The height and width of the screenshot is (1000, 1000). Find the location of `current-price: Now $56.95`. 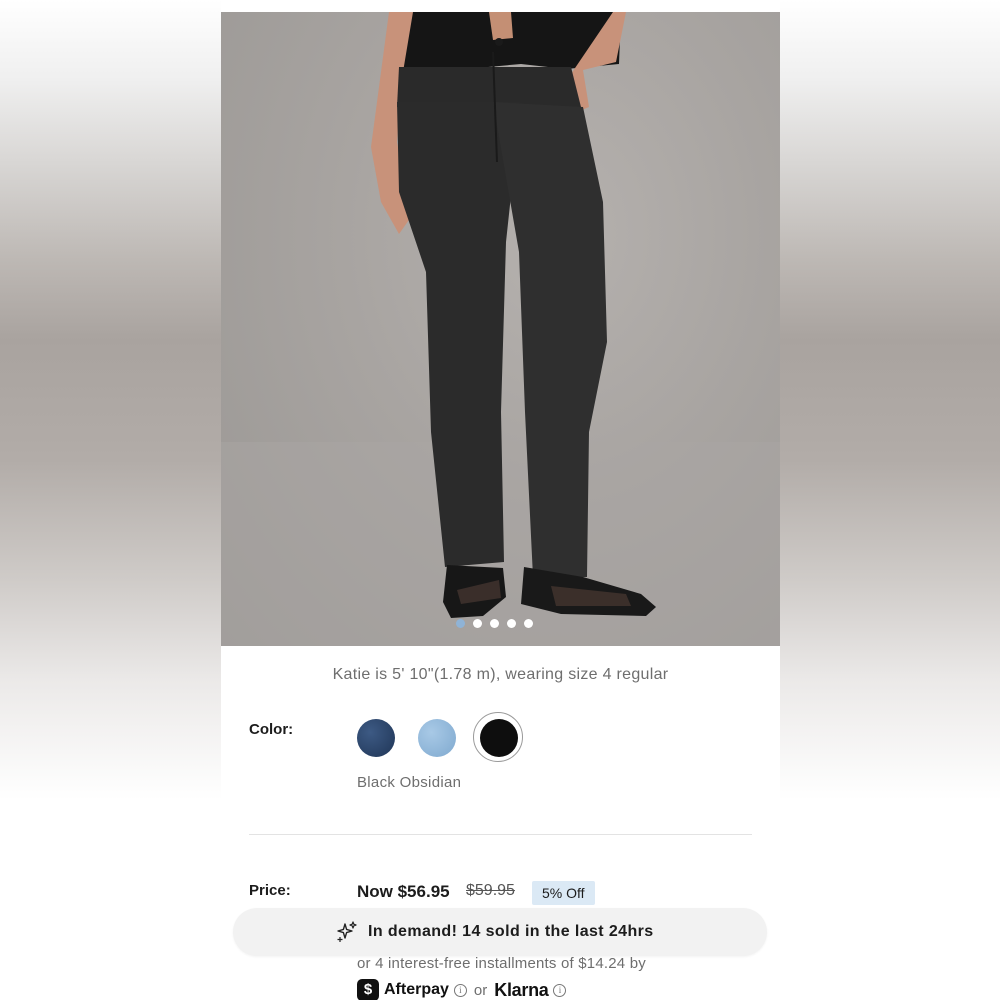

current-price: Now $56.95 is located at coordinates (403, 891).